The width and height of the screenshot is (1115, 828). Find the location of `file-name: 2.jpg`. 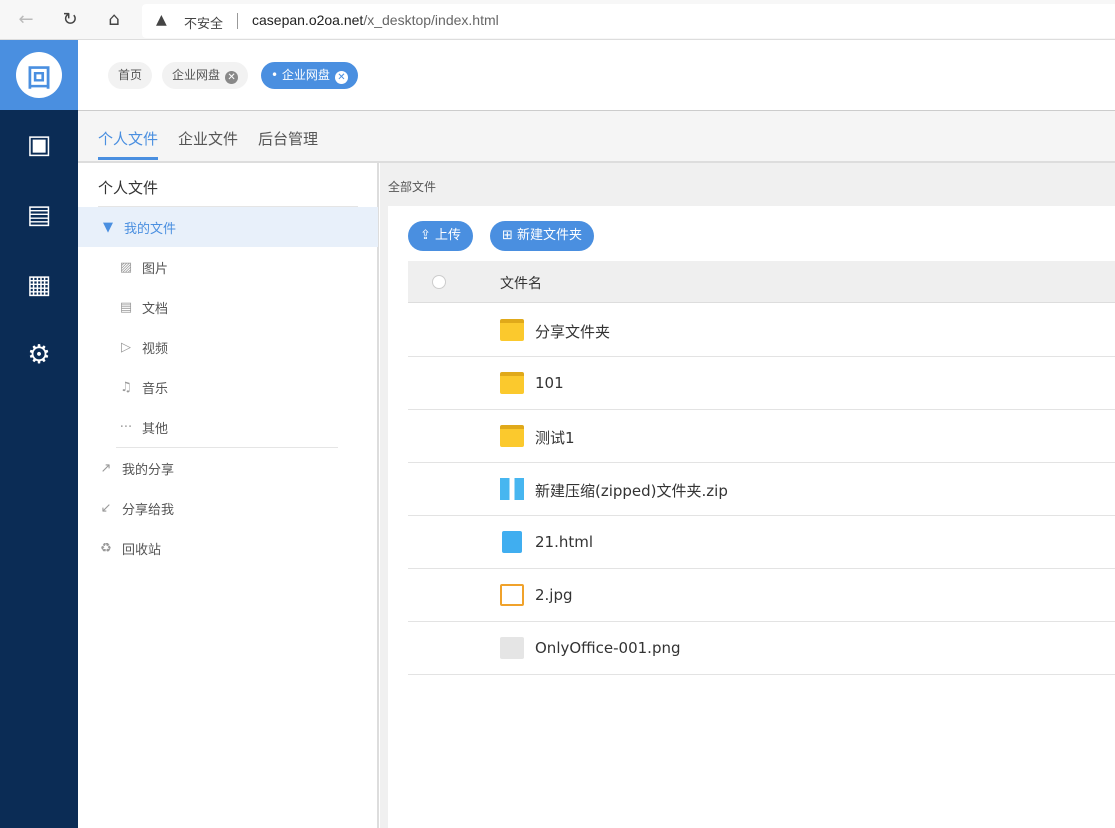

file-name: 2.jpg is located at coordinates (554, 595).